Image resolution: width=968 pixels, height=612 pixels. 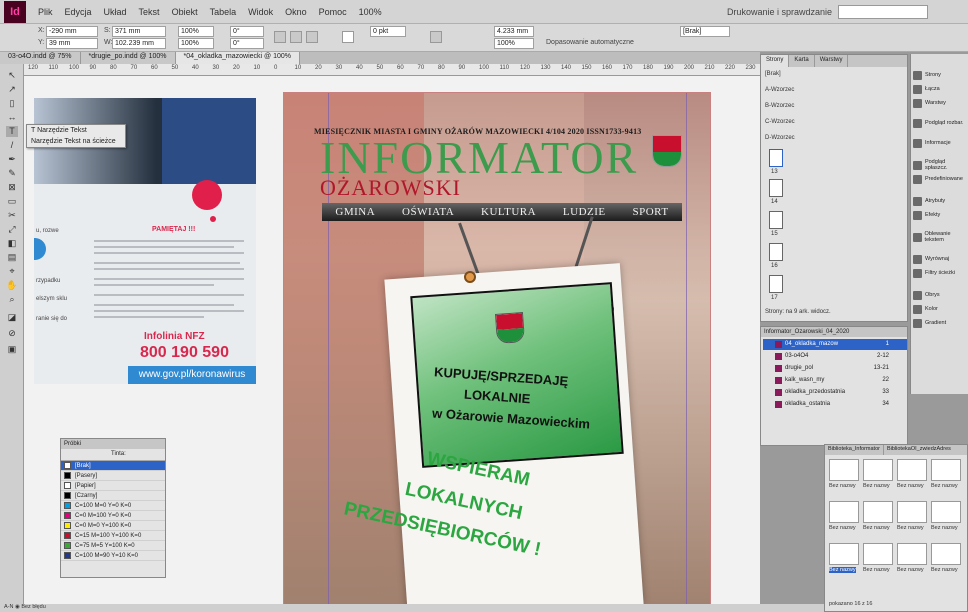 I want to click on dock-podglad-splaszcz: Podgląd spłaszcz., so click(x=940, y=165).